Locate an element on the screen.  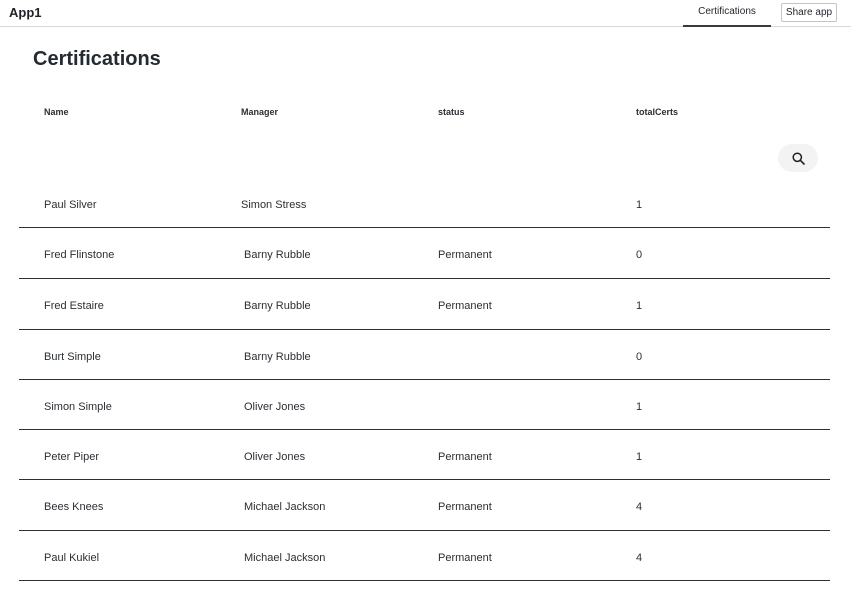
cell-name: Burt Simple is located at coordinates (72, 357).